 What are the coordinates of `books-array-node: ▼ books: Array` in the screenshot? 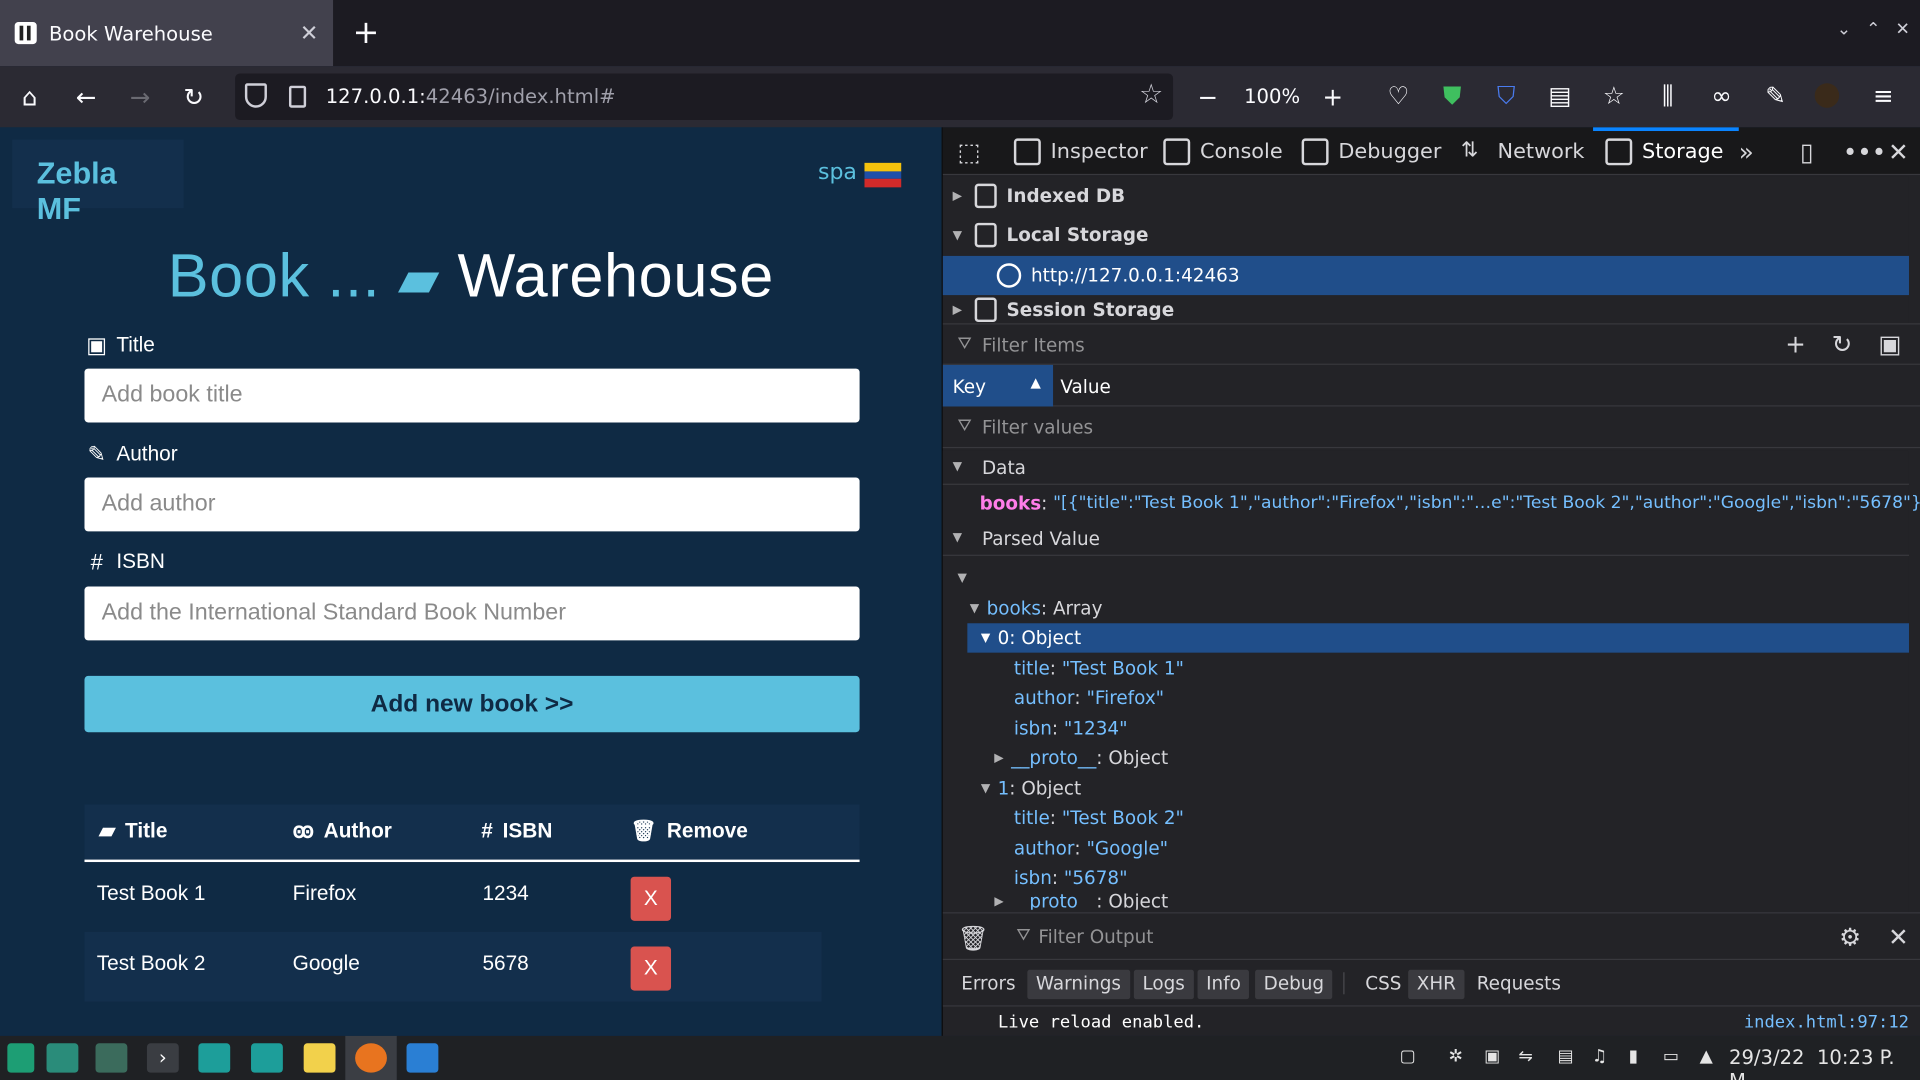 It's located at (1036, 608).